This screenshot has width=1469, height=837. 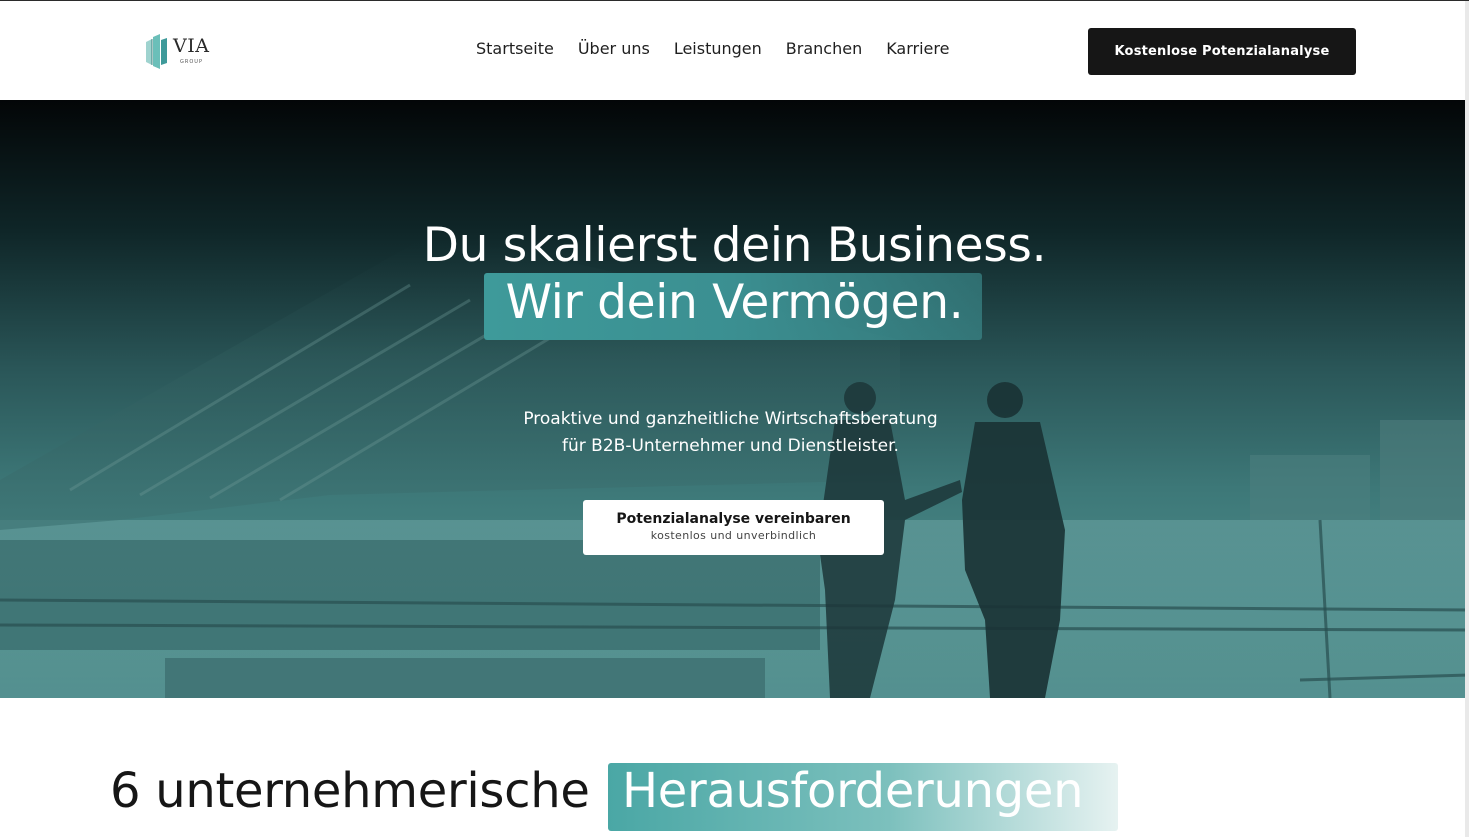 I want to click on nav-item-branchen: Branchen, so click(x=824, y=48).